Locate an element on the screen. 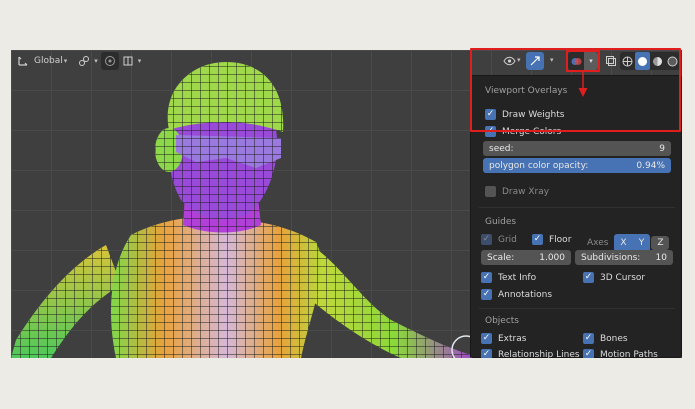  polygon-opacity-label: polygon color opacity: is located at coordinates (539, 165).